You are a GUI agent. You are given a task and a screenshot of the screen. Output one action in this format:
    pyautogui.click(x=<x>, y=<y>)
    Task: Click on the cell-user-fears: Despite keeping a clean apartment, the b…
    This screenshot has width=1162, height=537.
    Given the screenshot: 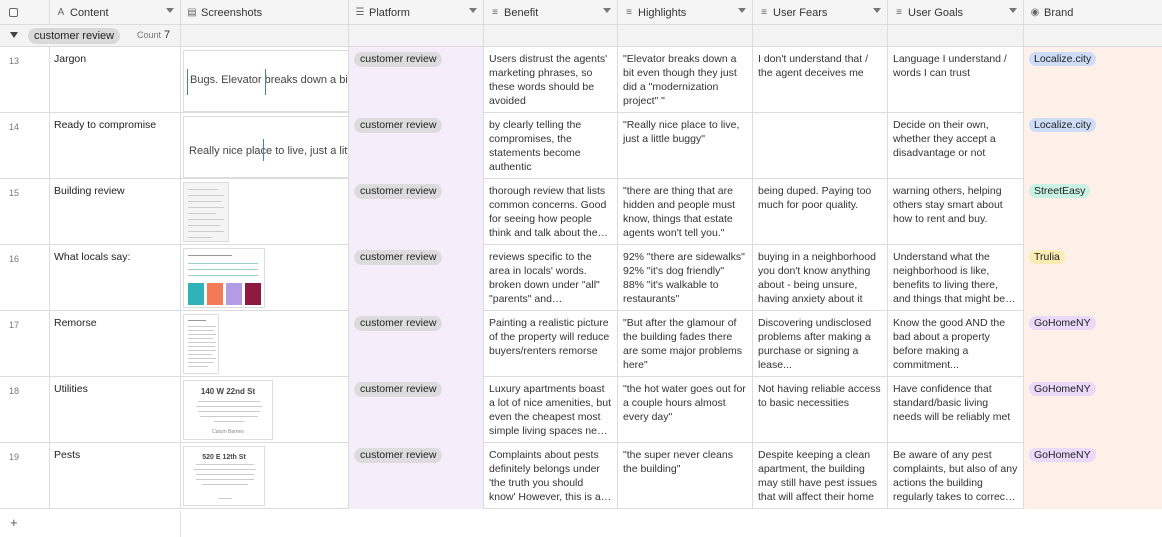 What is the action you would take?
    pyautogui.click(x=820, y=476)
    